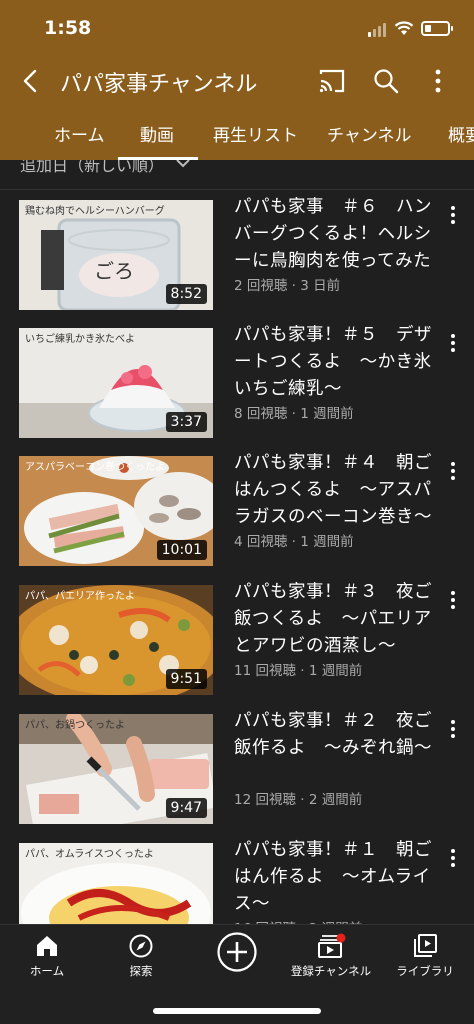 Image resolution: width=474 pixels, height=1024 pixels. I want to click on nav-subscriptions: 登録チャンネル, so click(331, 956).